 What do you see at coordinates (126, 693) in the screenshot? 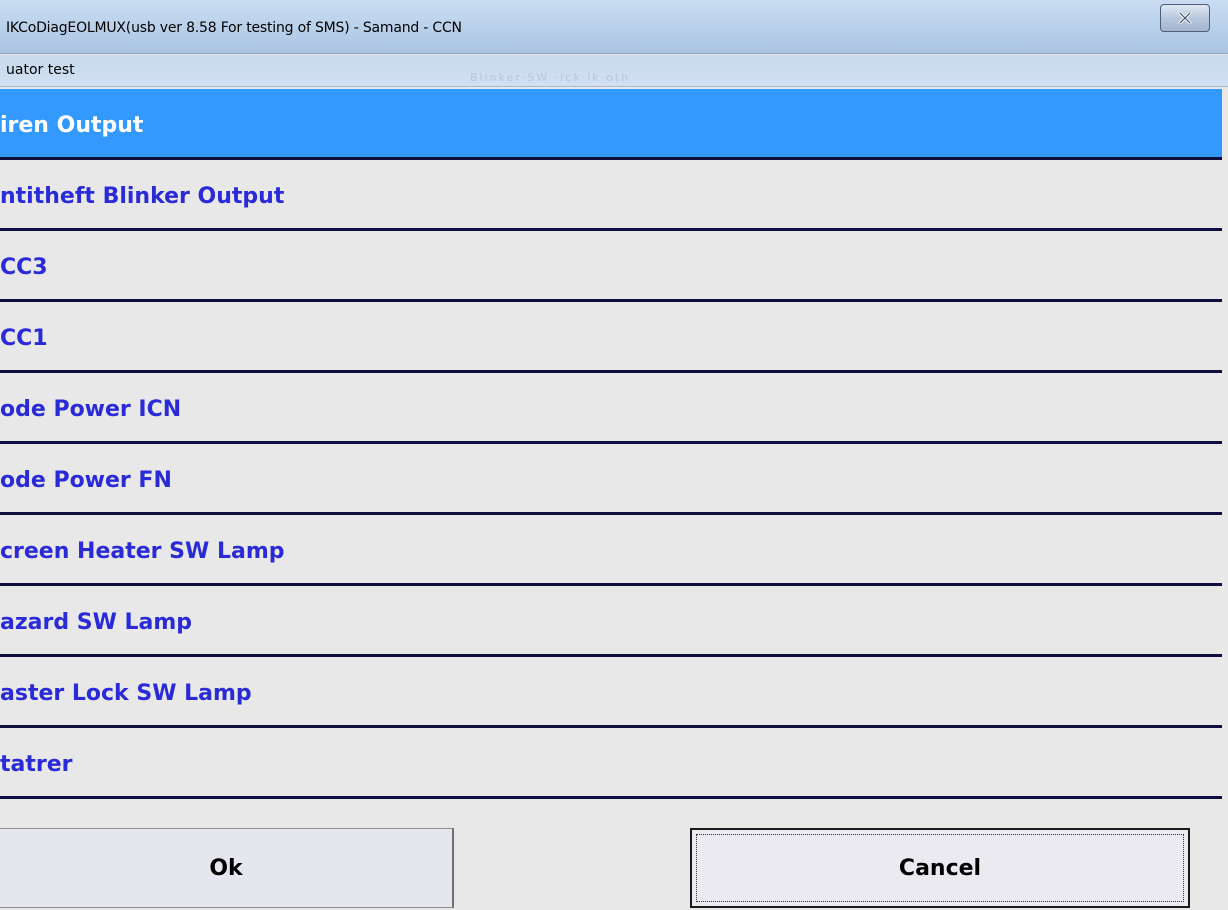
I see `list-item-label: aster Lock SW Lamp` at bounding box center [126, 693].